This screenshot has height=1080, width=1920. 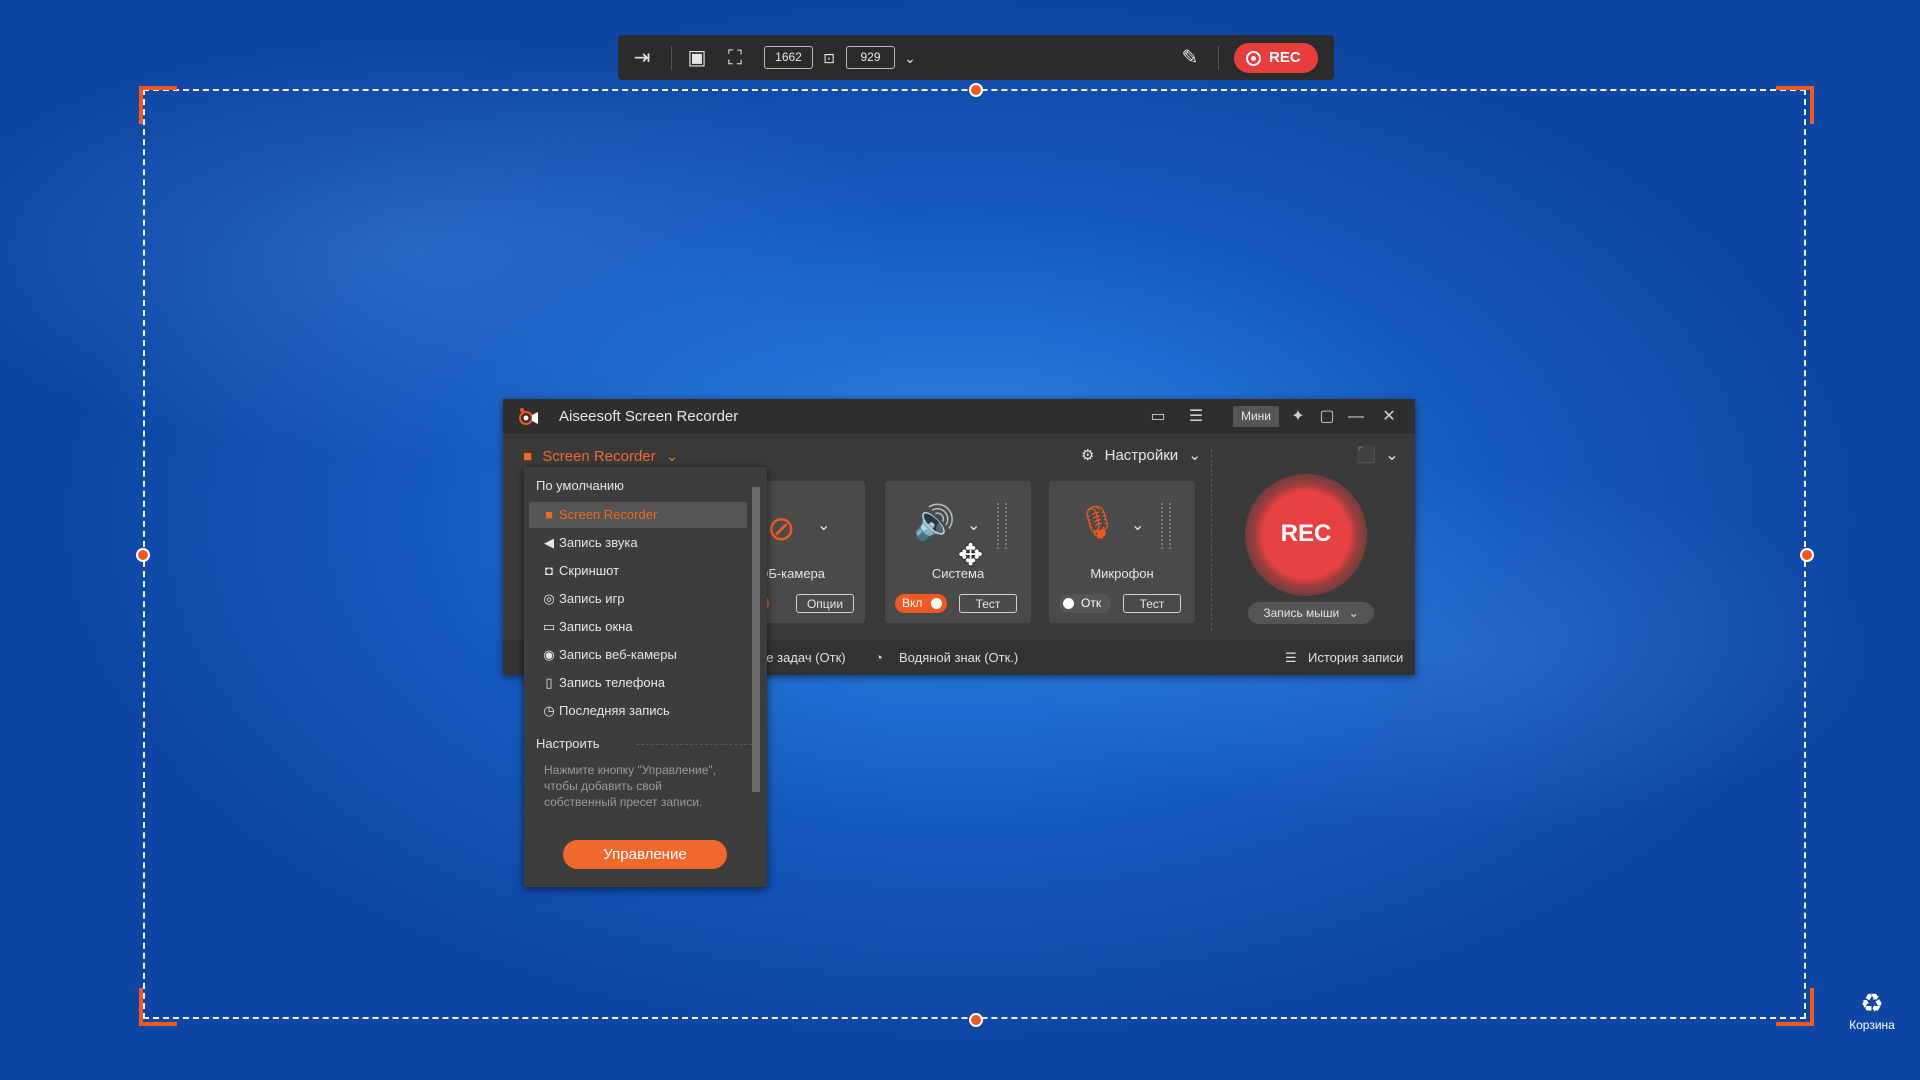 I want to click on mouse-record-label: Запись мыши, so click(x=1301, y=613).